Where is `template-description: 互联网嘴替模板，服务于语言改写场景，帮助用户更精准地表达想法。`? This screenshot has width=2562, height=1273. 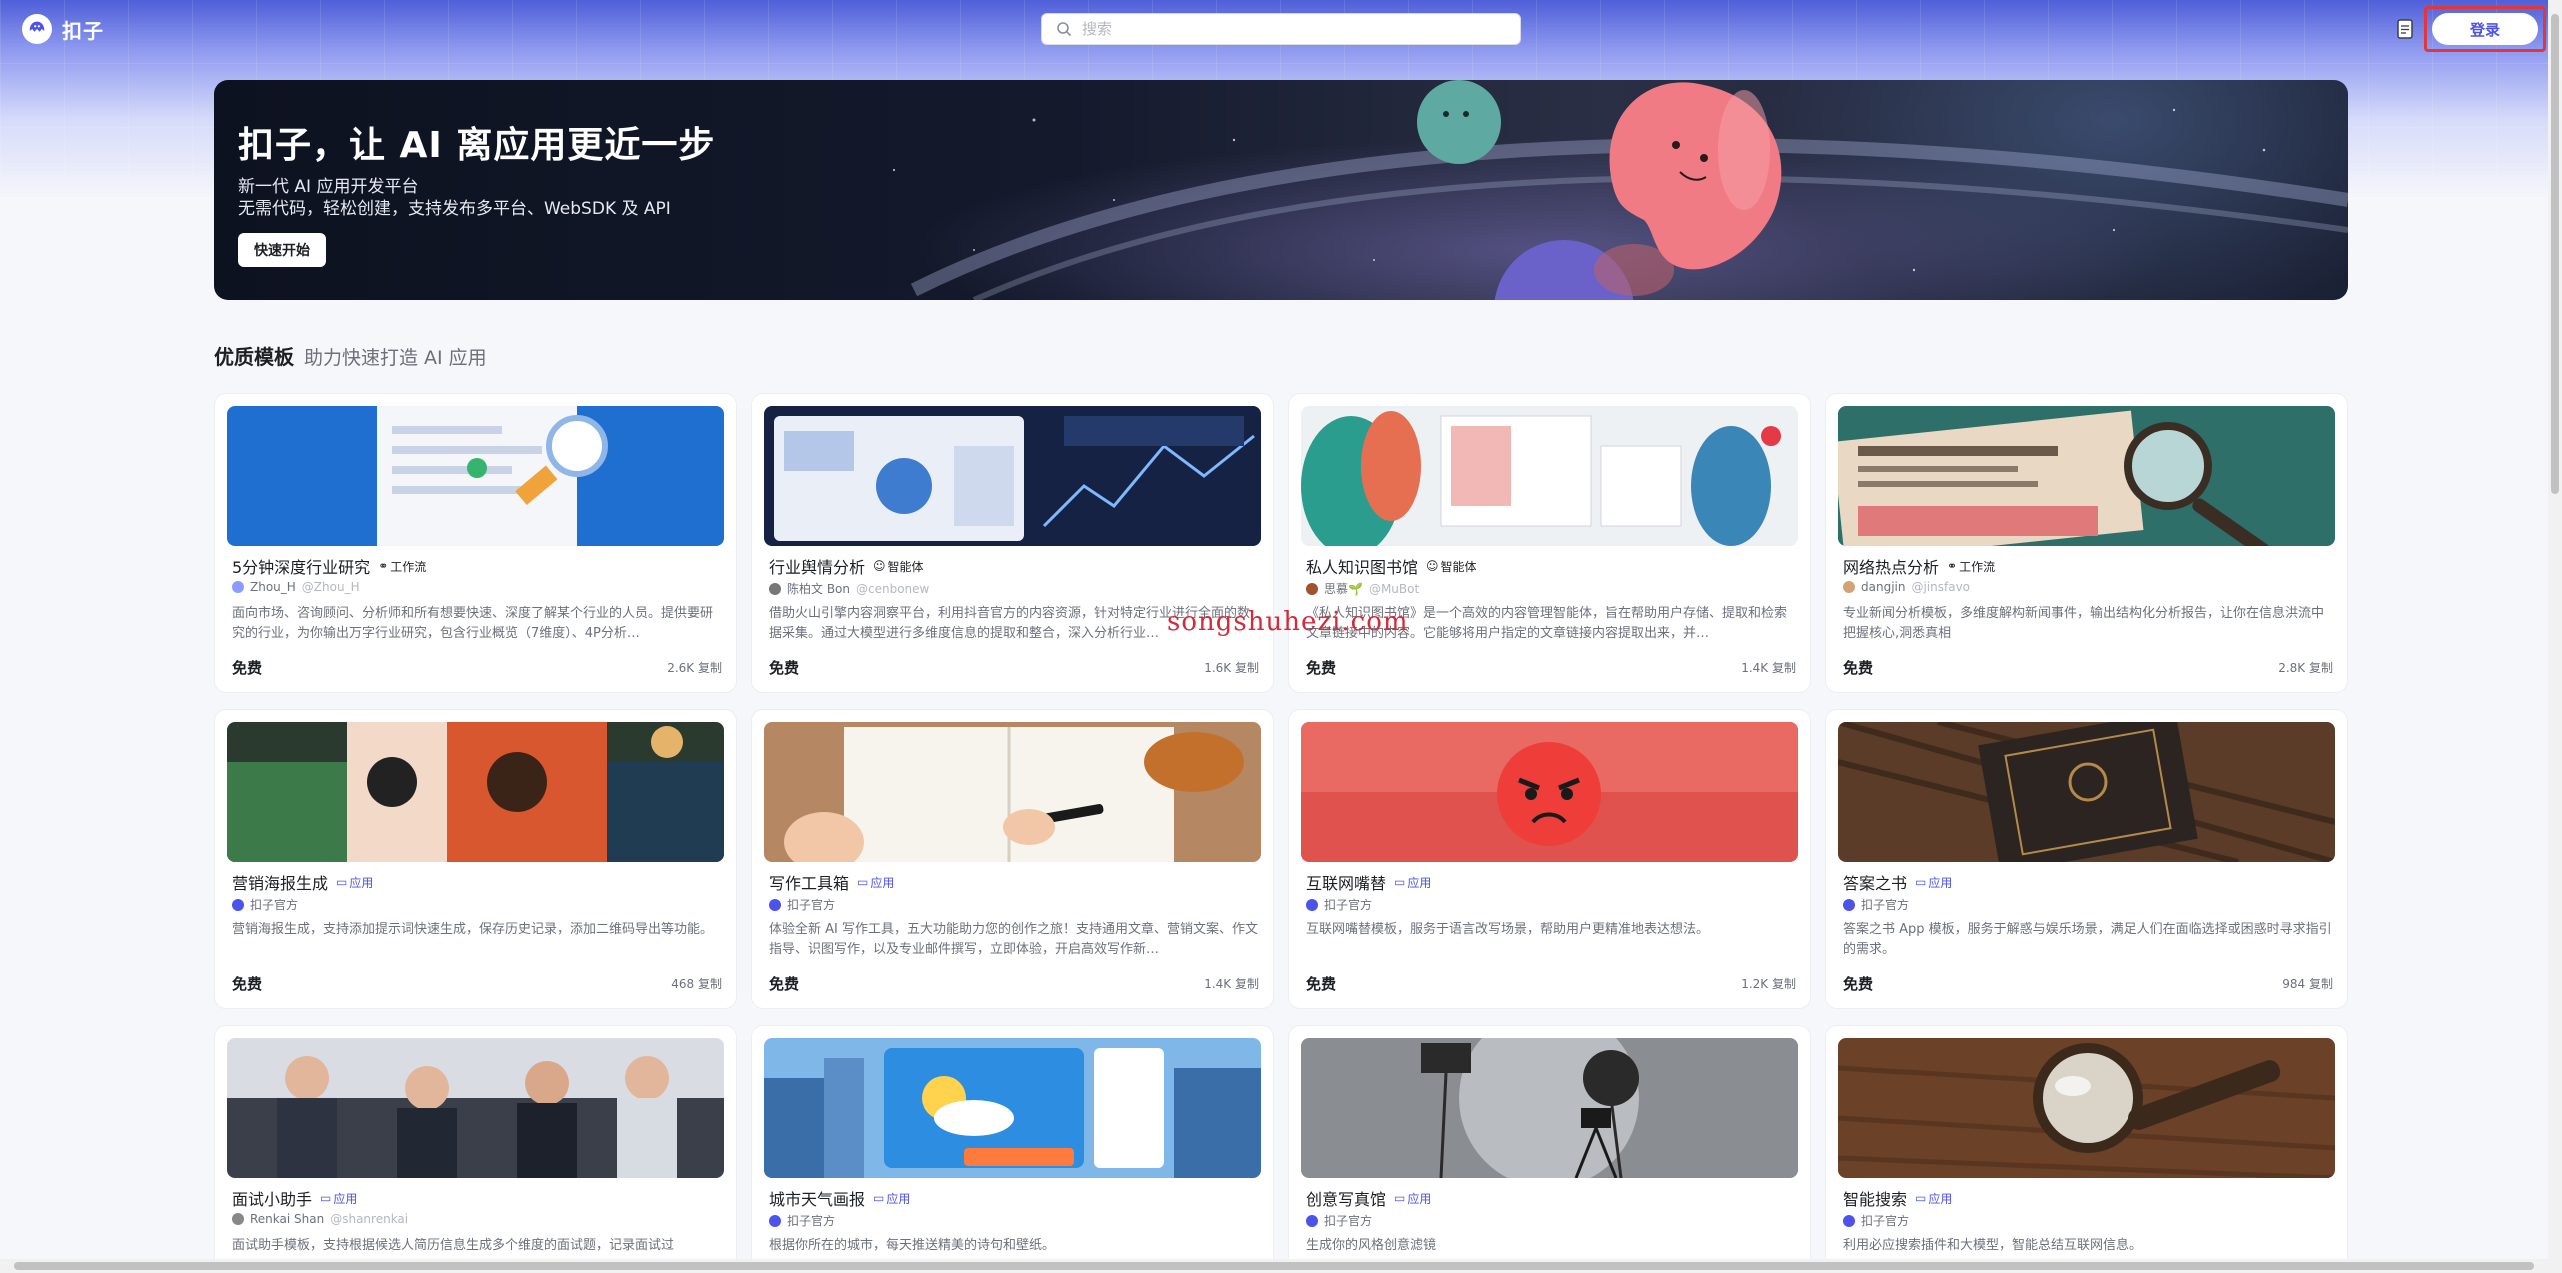 template-description: 互联网嘴替模板，服务于语言改写场景，帮助用户更精准地表达想法。 is located at coordinates (1508, 929).